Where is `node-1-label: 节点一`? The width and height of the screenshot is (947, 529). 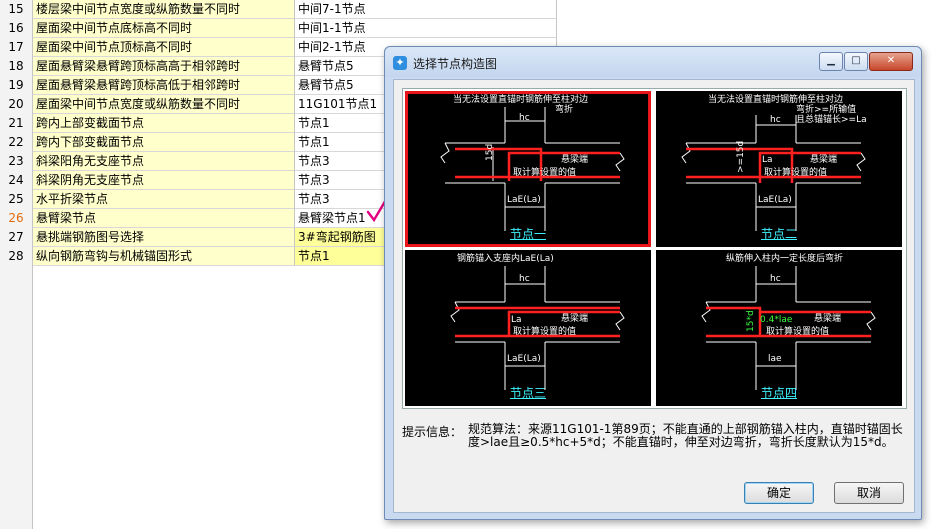 node-1-label: 节点一 is located at coordinates (528, 233).